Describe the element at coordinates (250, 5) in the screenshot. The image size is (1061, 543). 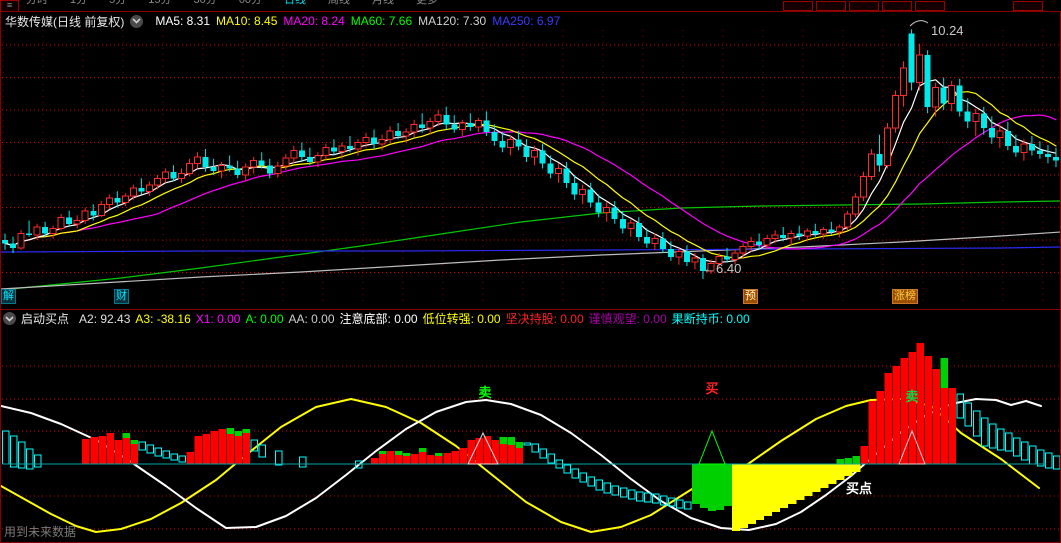
I see `period-tab-60分: 60分` at that location.